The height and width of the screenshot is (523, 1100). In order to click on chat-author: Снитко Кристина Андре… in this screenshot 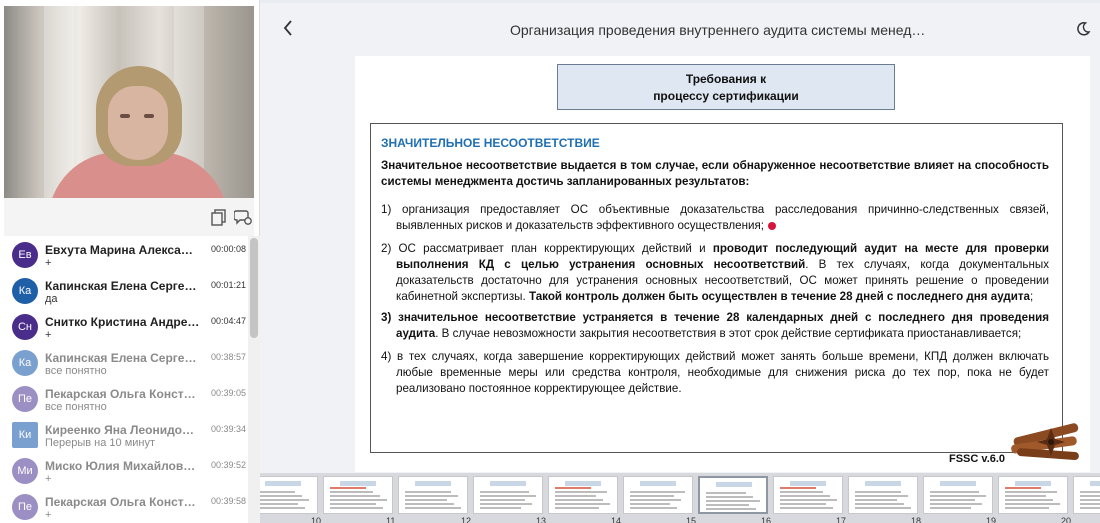, I will do `click(122, 322)`.